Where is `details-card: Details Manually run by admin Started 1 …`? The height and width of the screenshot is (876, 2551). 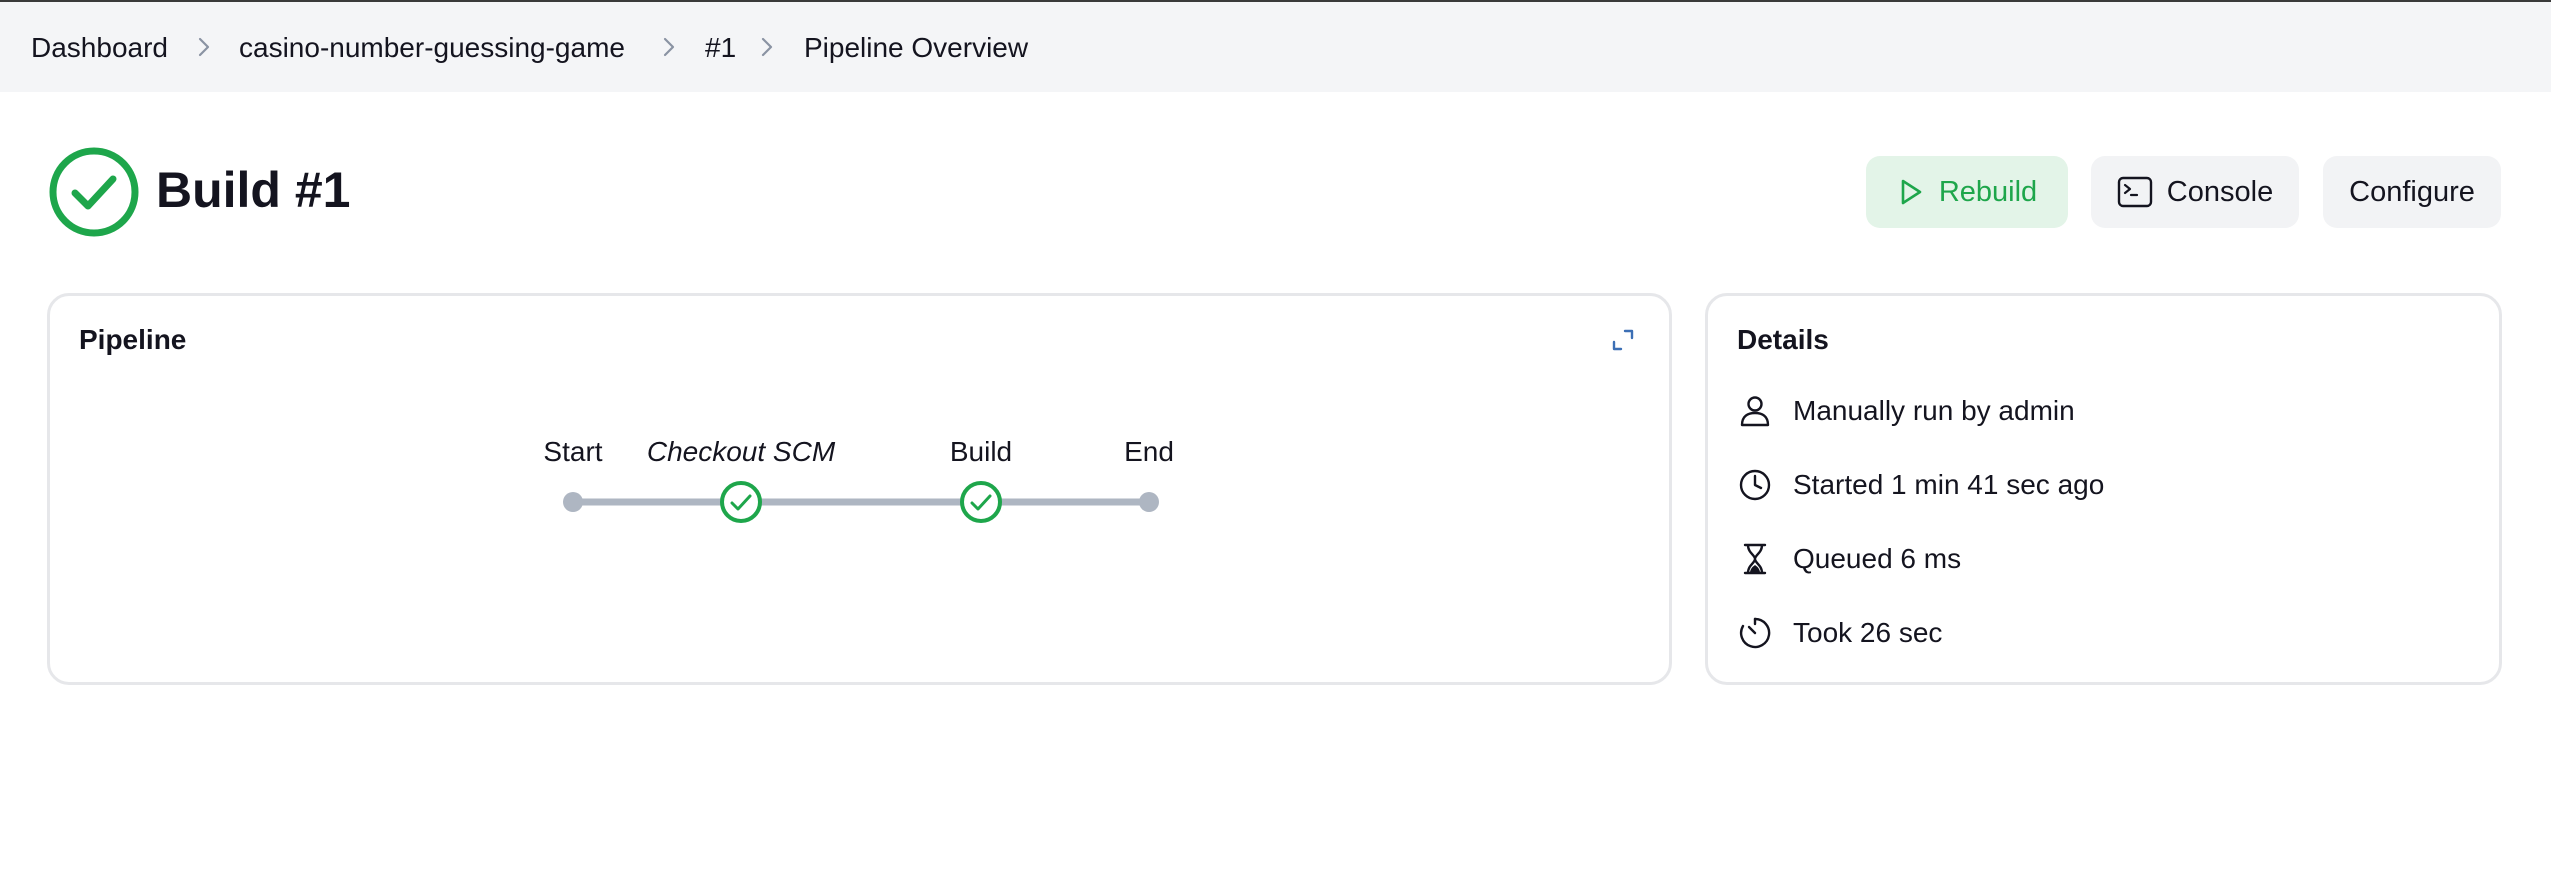
details-card: Details Manually run by admin Started 1 … is located at coordinates (2103, 489).